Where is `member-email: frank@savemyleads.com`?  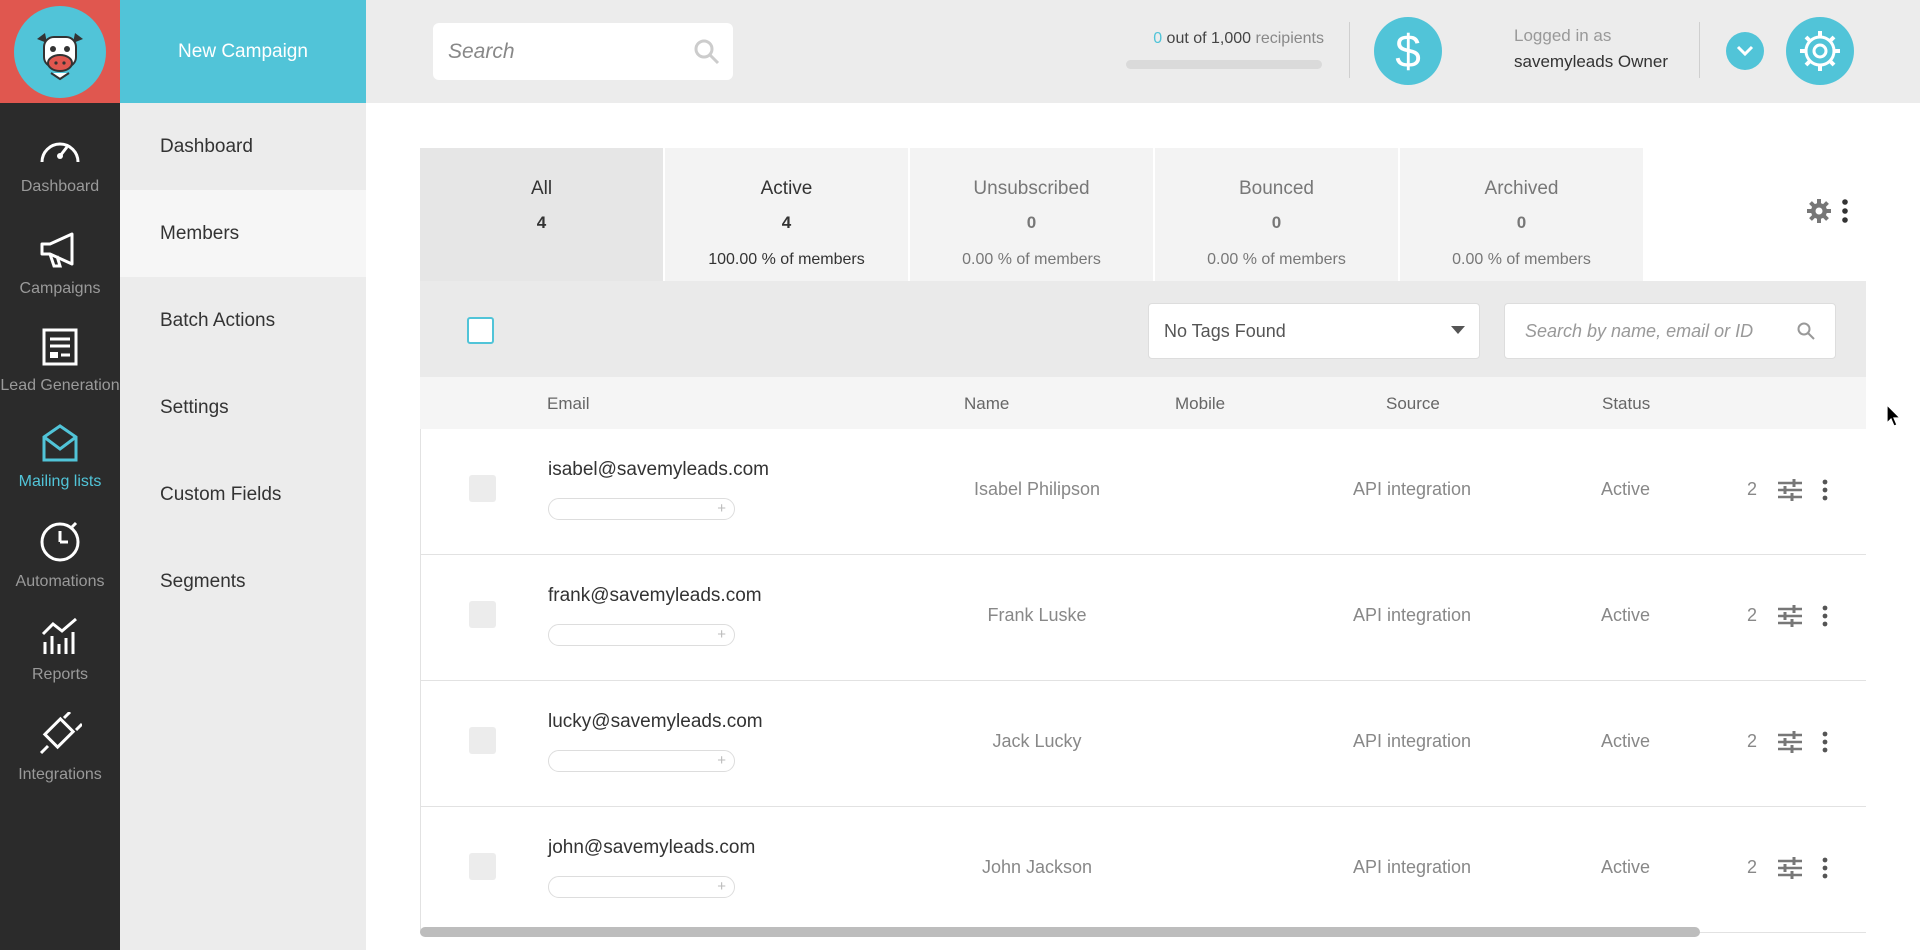 member-email: frank@savemyleads.com is located at coordinates (655, 596).